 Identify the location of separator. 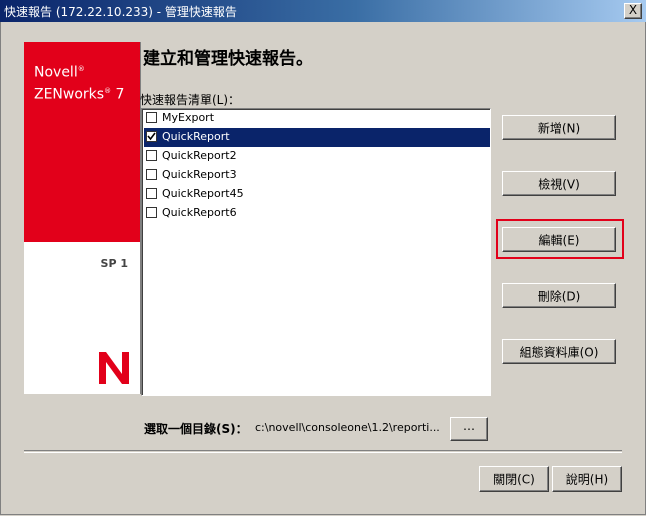
(323, 451).